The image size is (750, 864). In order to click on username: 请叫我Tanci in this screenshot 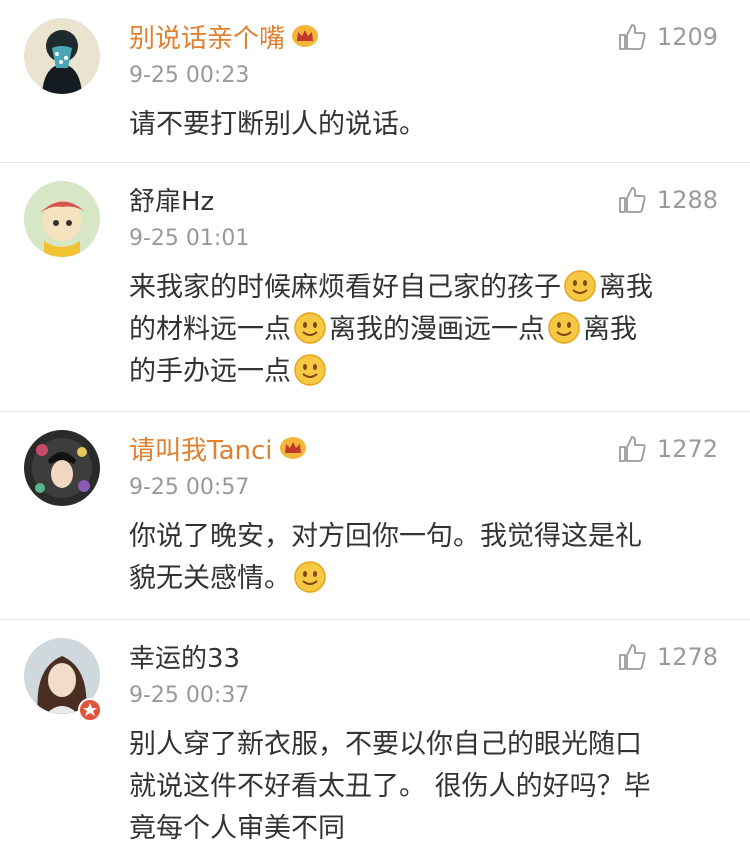, I will do `click(218, 451)`.